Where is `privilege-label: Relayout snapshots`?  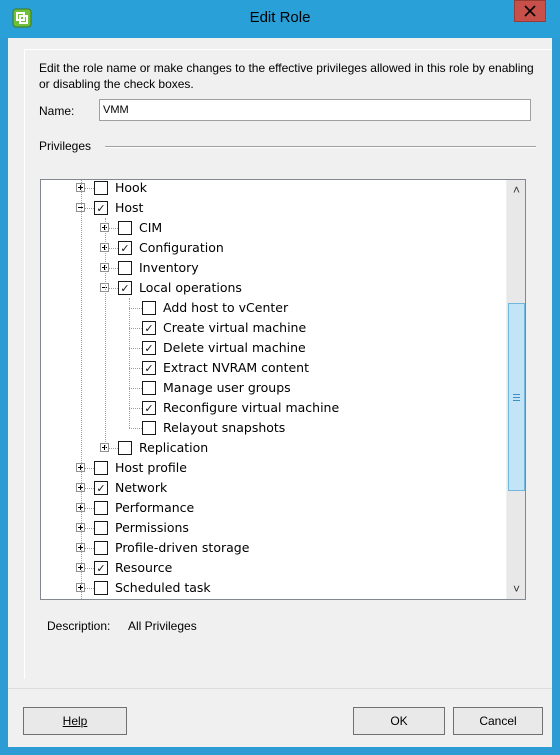
privilege-label: Relayout snapshots is located at coordinates (224, 427).